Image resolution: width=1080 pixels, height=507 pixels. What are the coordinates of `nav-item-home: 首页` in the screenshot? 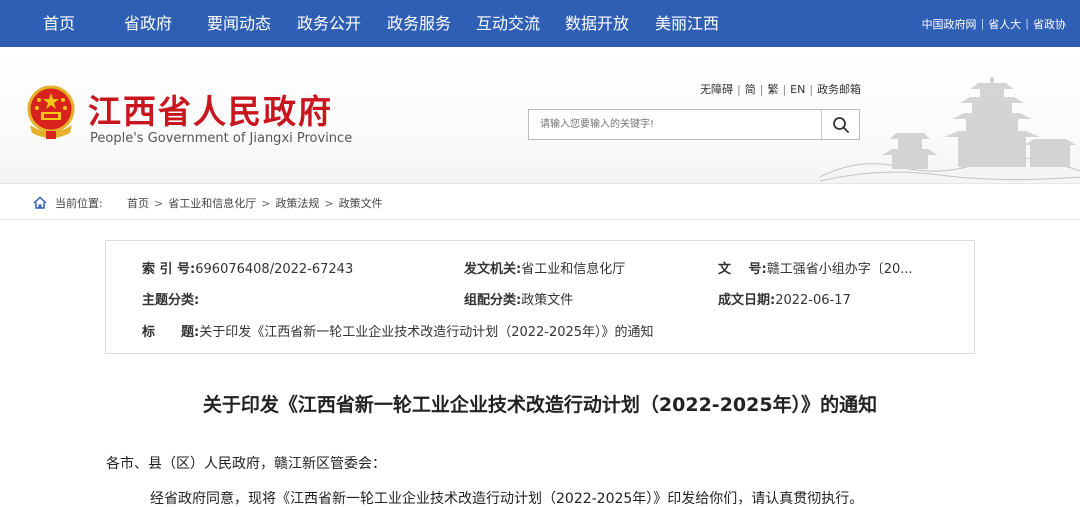 It's located at (59, 23).